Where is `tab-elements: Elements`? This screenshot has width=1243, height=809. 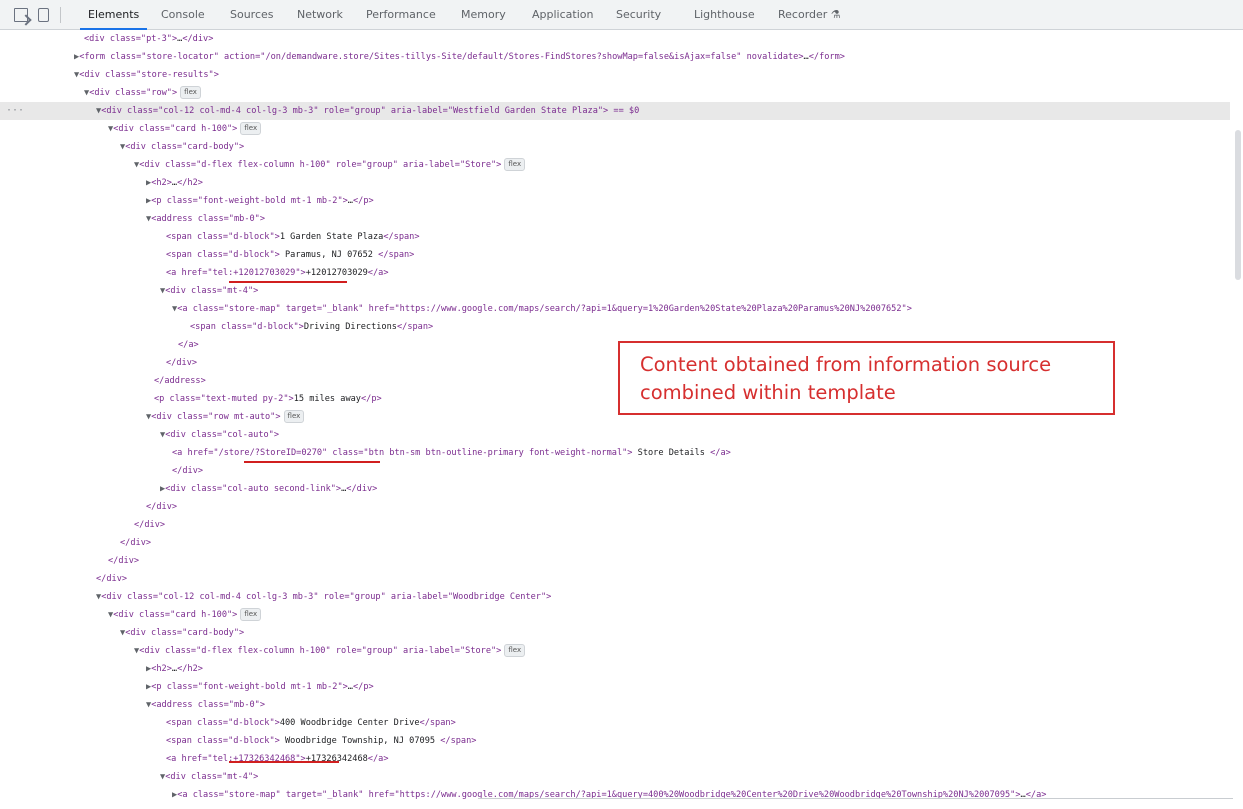 tab-elements: Elements is located at coordinates (113, 15).